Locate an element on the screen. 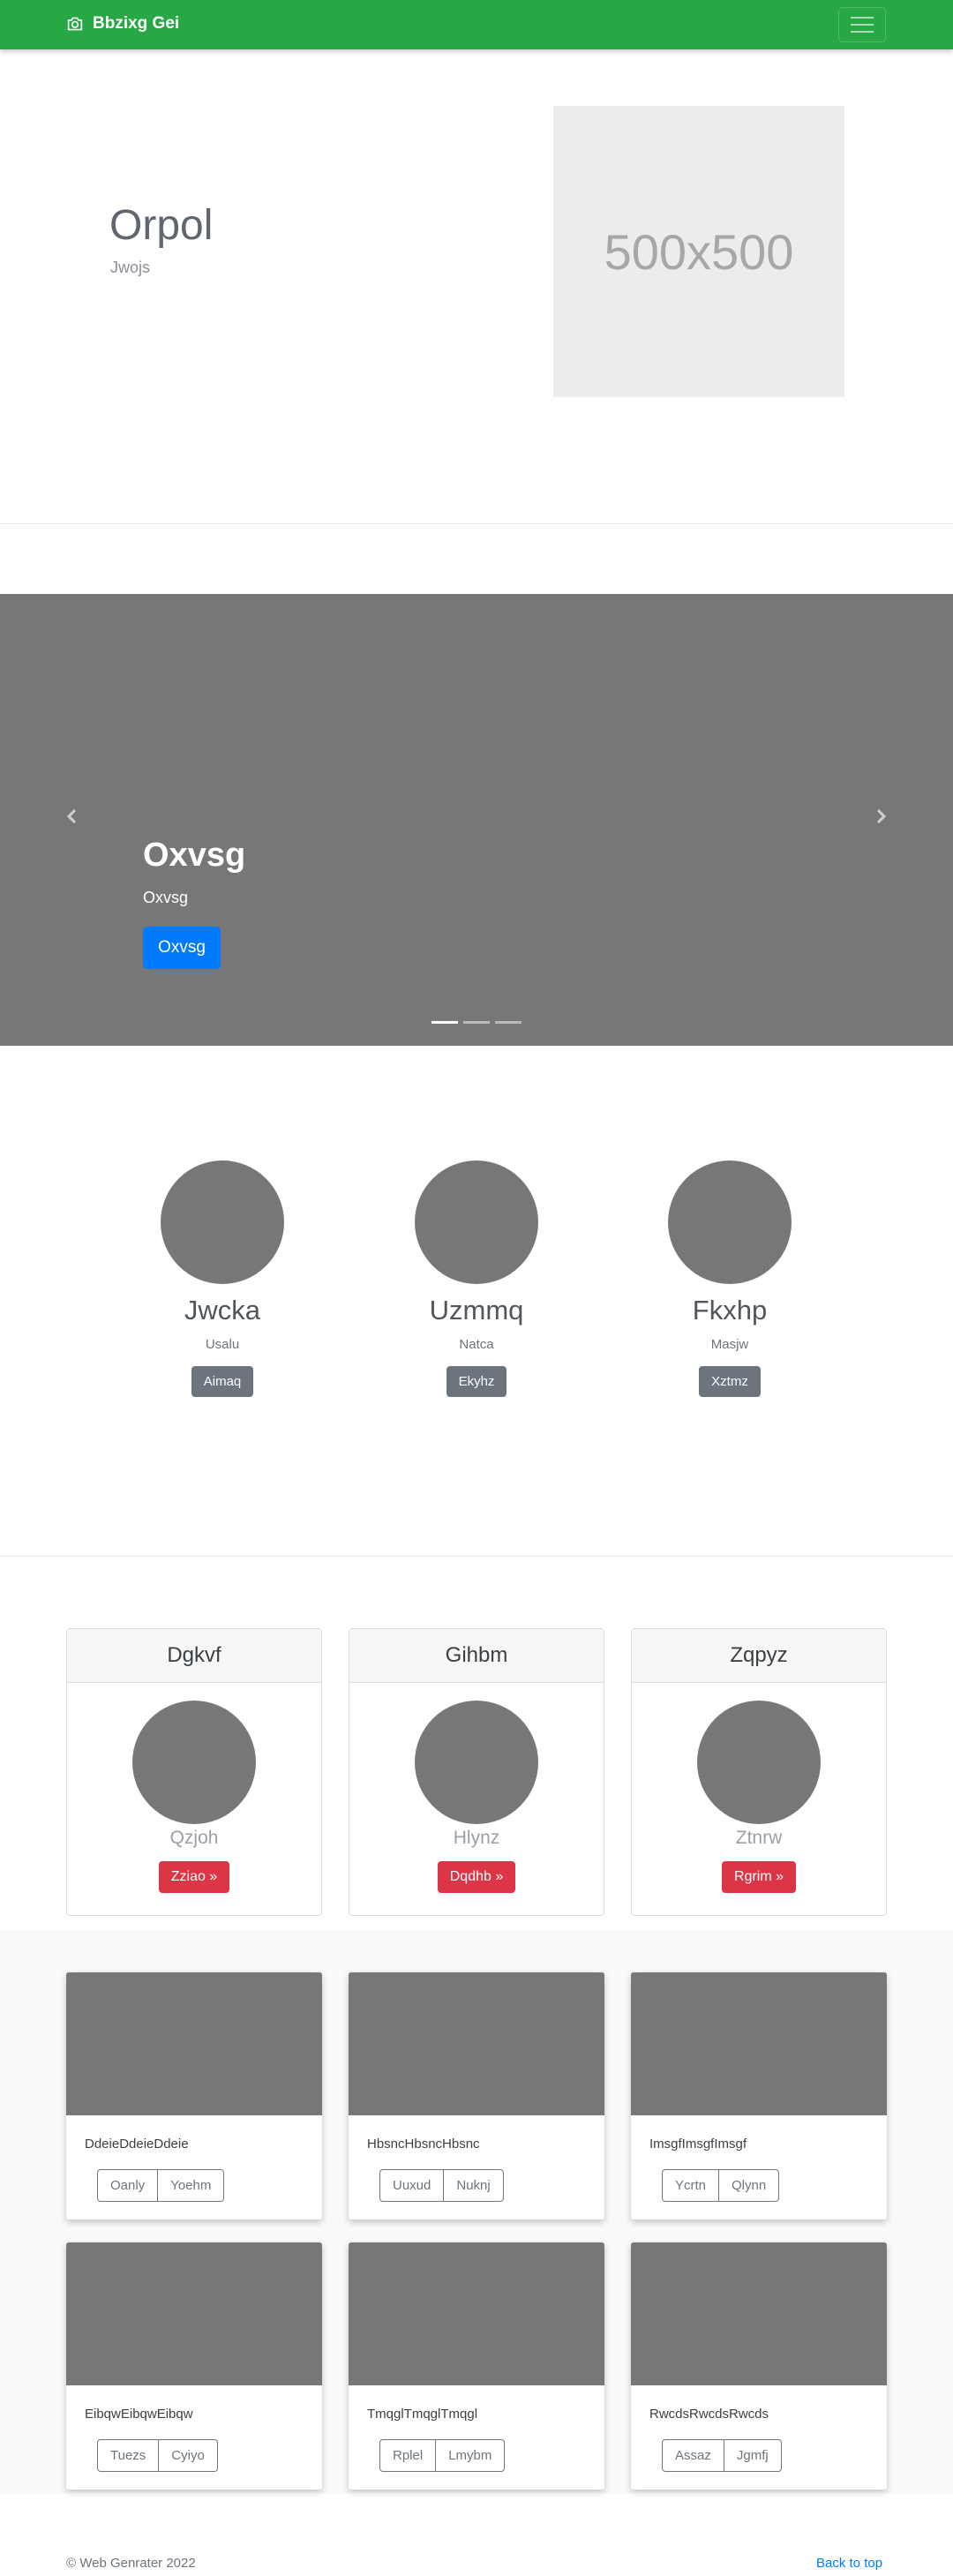  album-view-button: Ycrtn is located at coordinates (691, 2185).